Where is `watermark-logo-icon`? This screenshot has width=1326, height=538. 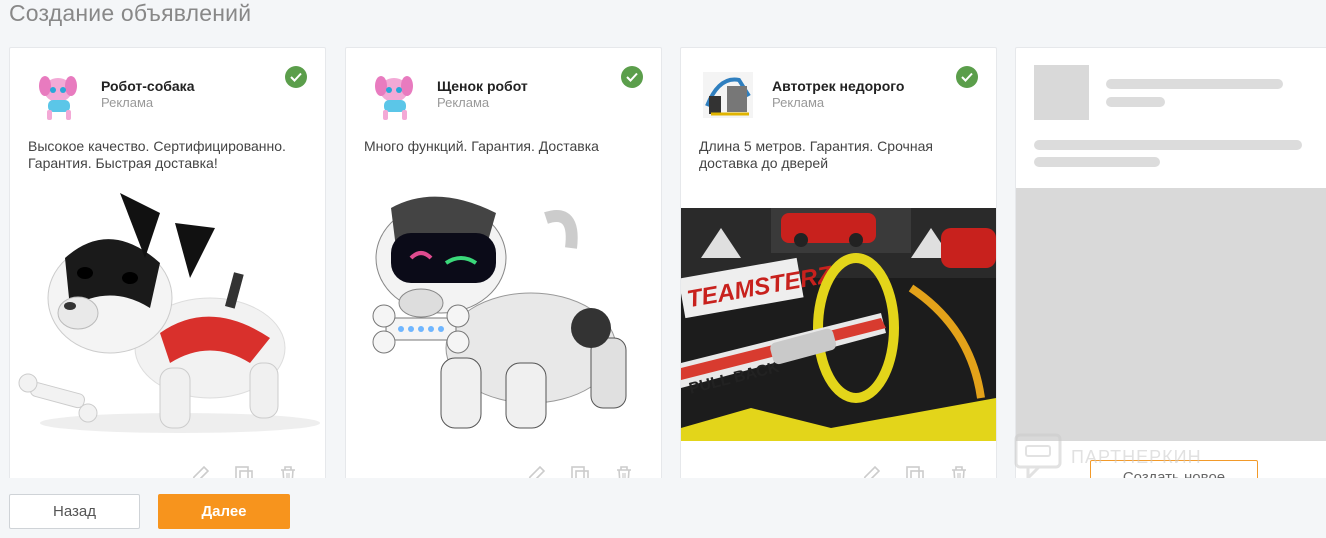
watermark-logo-icon is located at coordinates (1038, 457).